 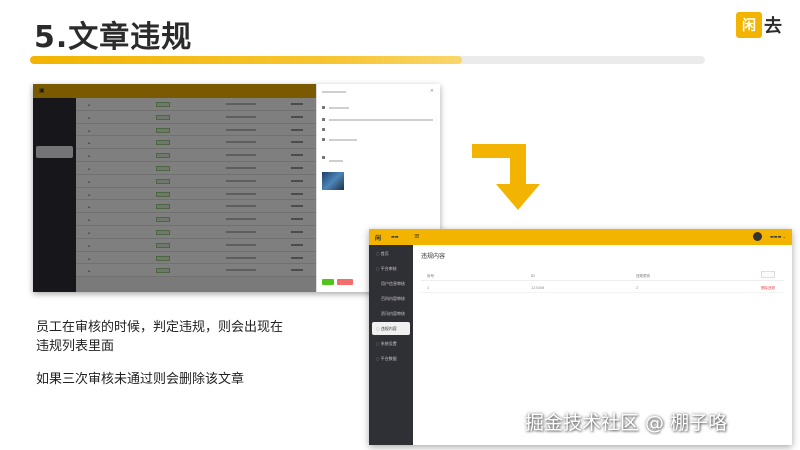 What do you see at coordinates (602, 288) in the screenshot?
I see `table-row: 1 123456 2 删除违规` at bounding box center [602, 288].